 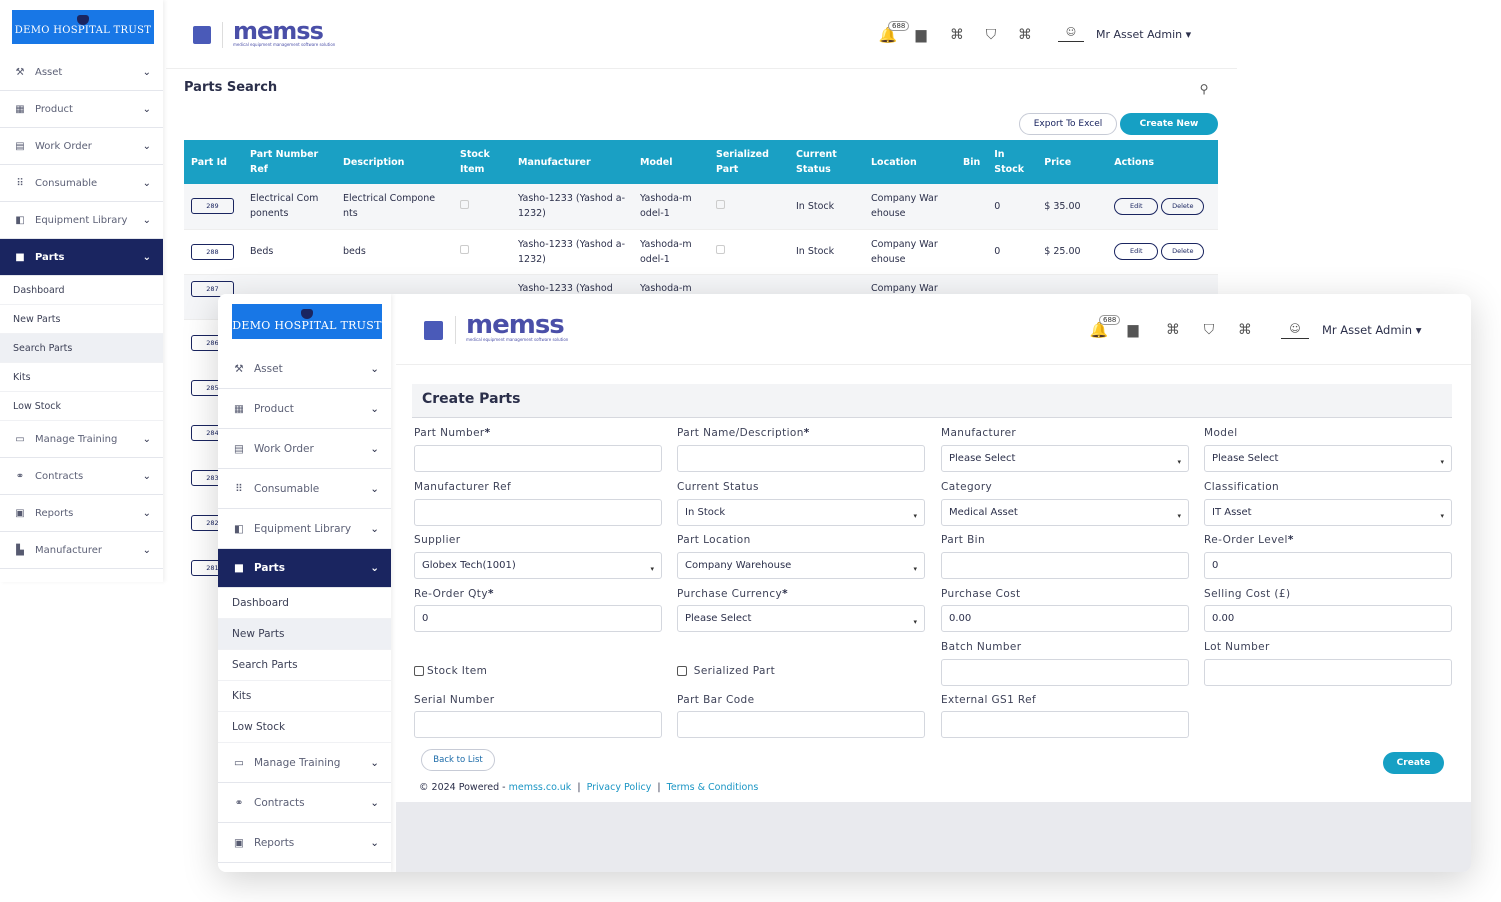 I want to click on part-id-link: 289, so click(x=212, y=206).